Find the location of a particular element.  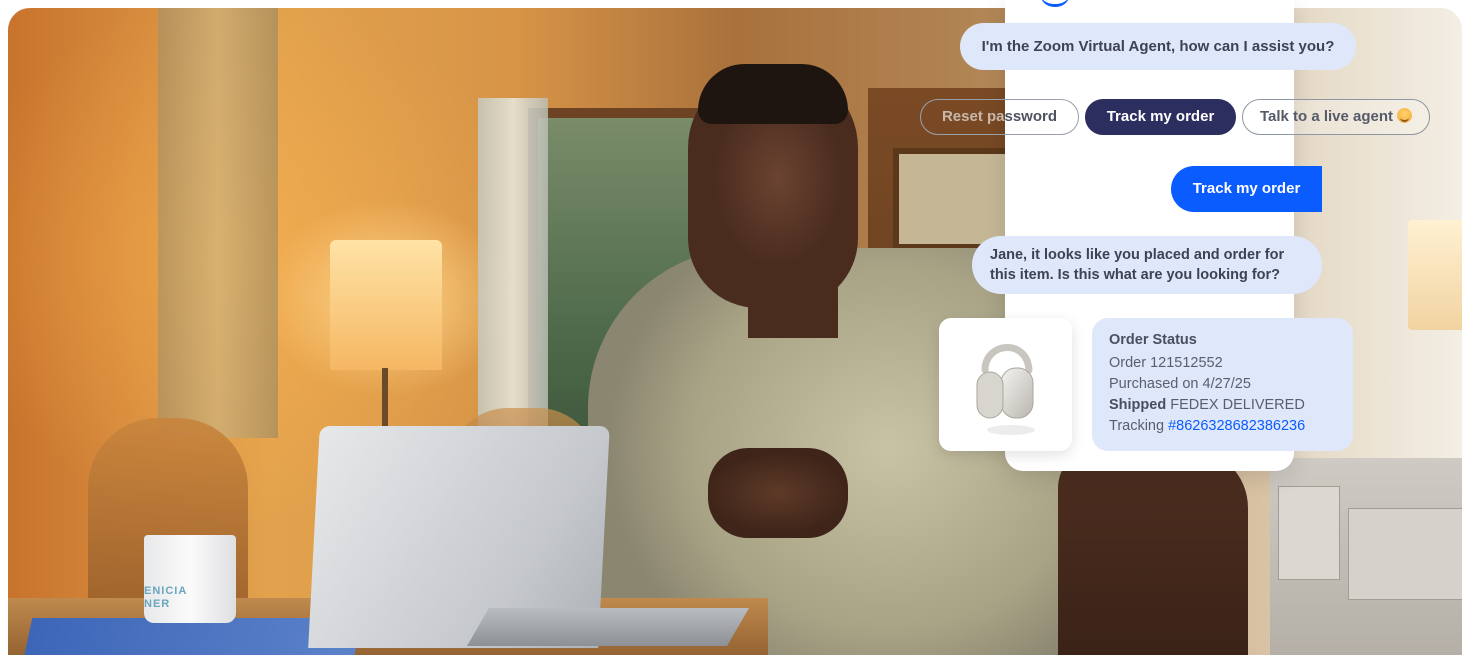

mug-text-line: NER is located at coordinates (157, 604).